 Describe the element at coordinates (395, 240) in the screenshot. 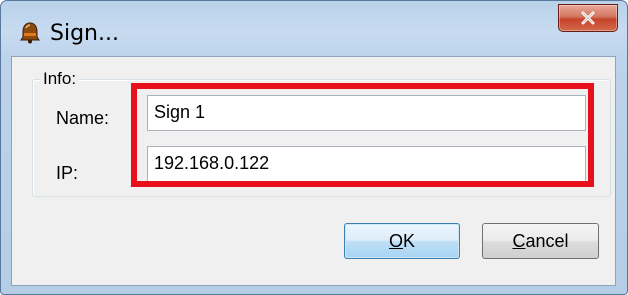

I see `ok-mnemonic: O` at that location.